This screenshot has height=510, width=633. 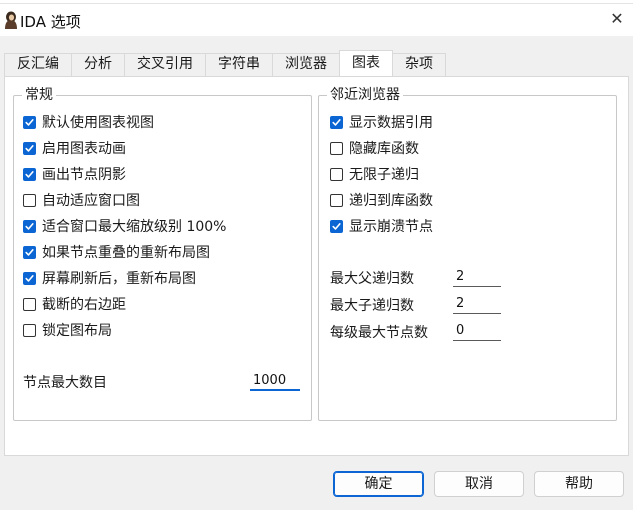 I want to click on tab-strings: 字符串, so click(x=239, y=64).